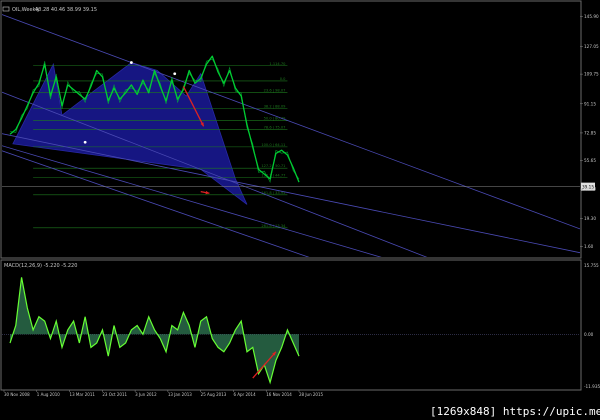 The height and width of the screenshot is (420, 600). What do you see at coordinates (40, 266) in the screenshot?
I see `macd-label: MACD(12,26,9) -5.220 -5.220` at bounding box center [40, 266].